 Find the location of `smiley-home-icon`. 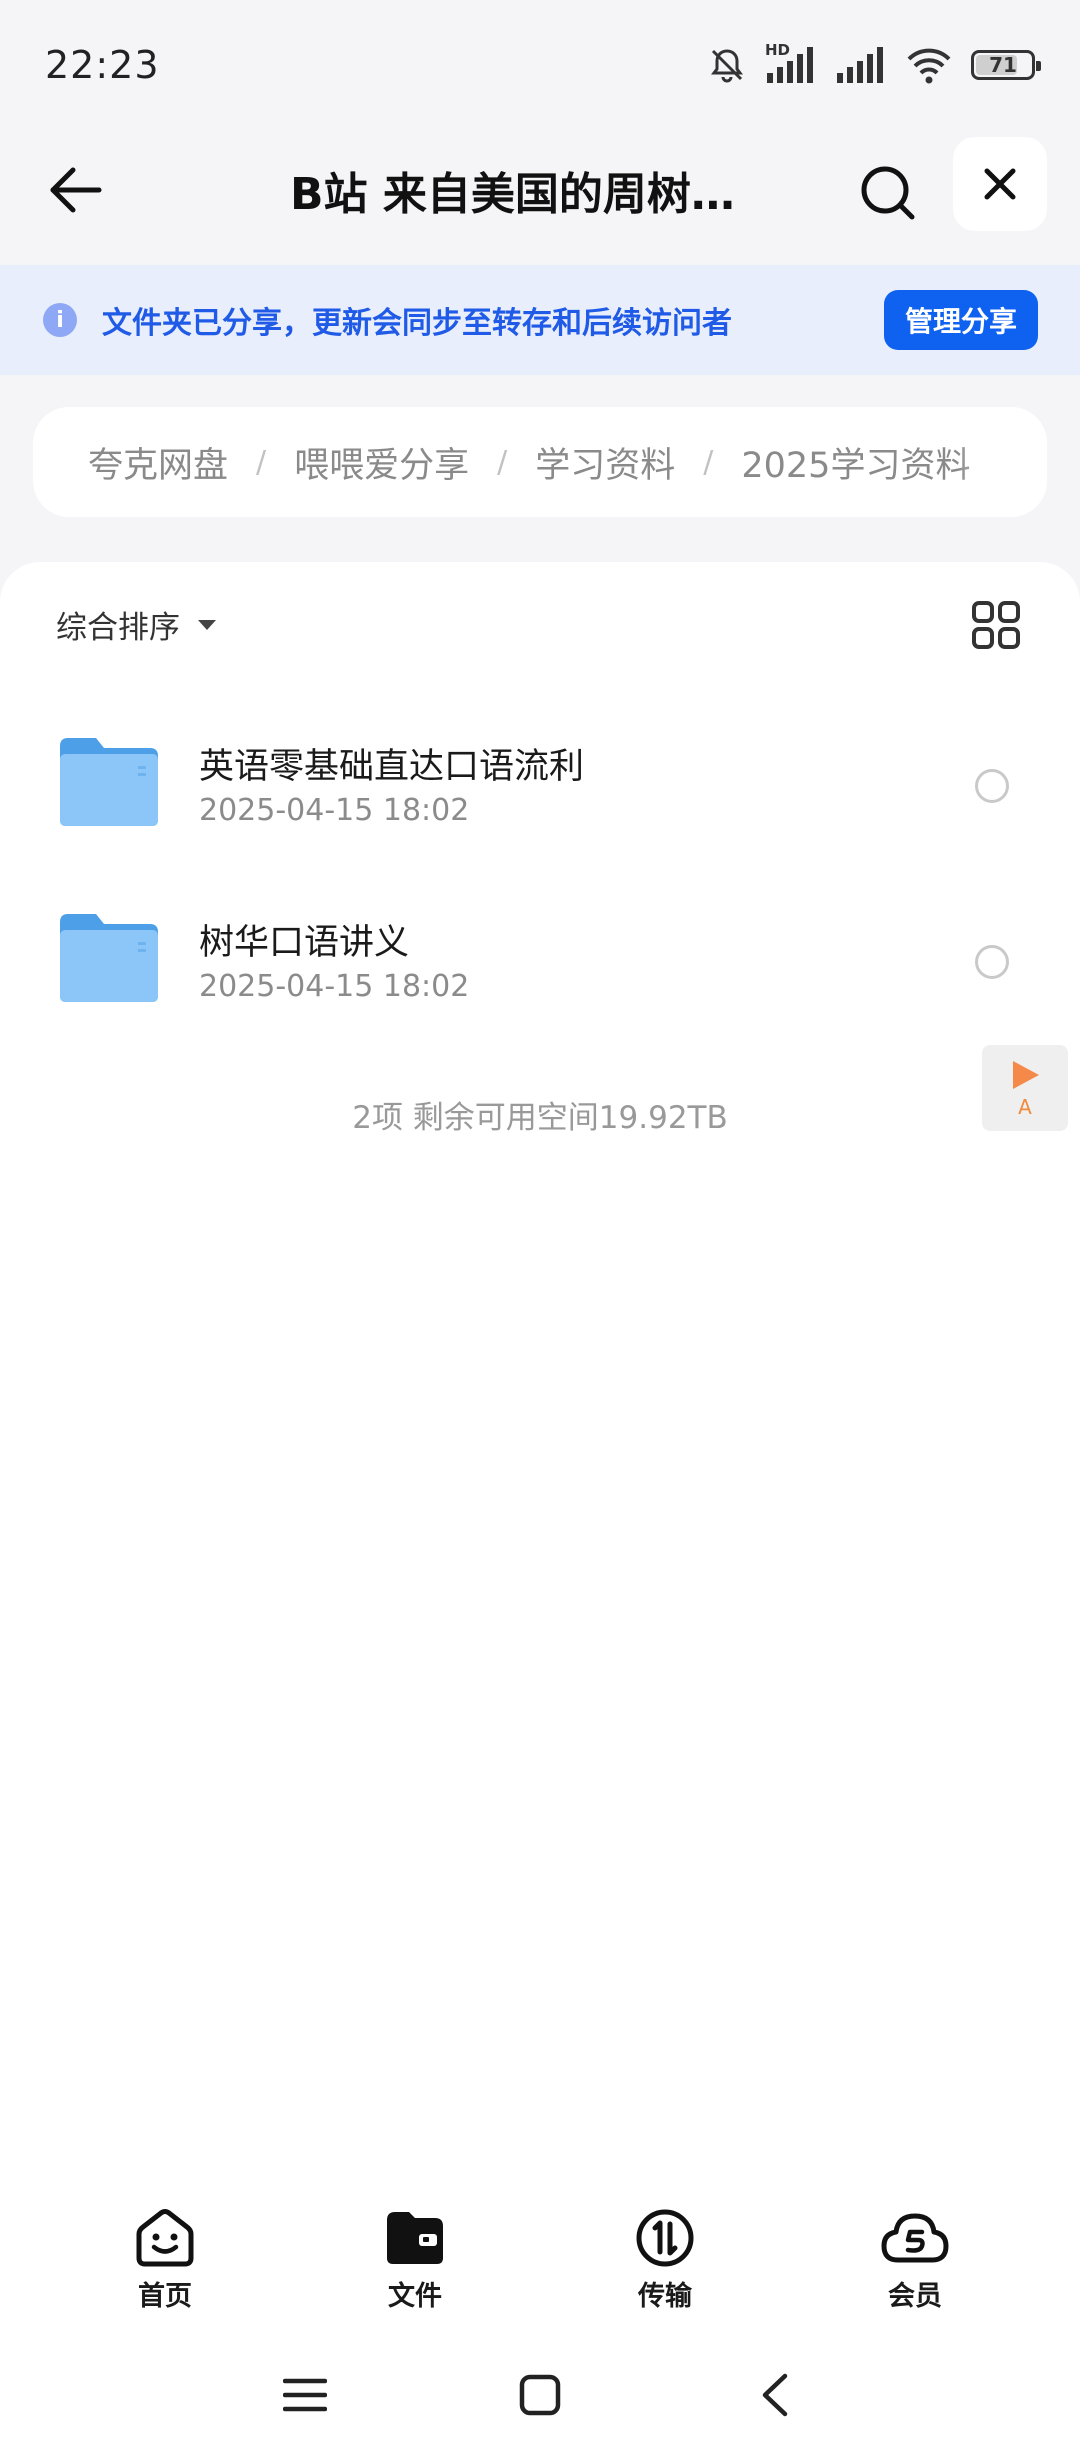

smiley-home-icon is located at coordinates (165, 2238).